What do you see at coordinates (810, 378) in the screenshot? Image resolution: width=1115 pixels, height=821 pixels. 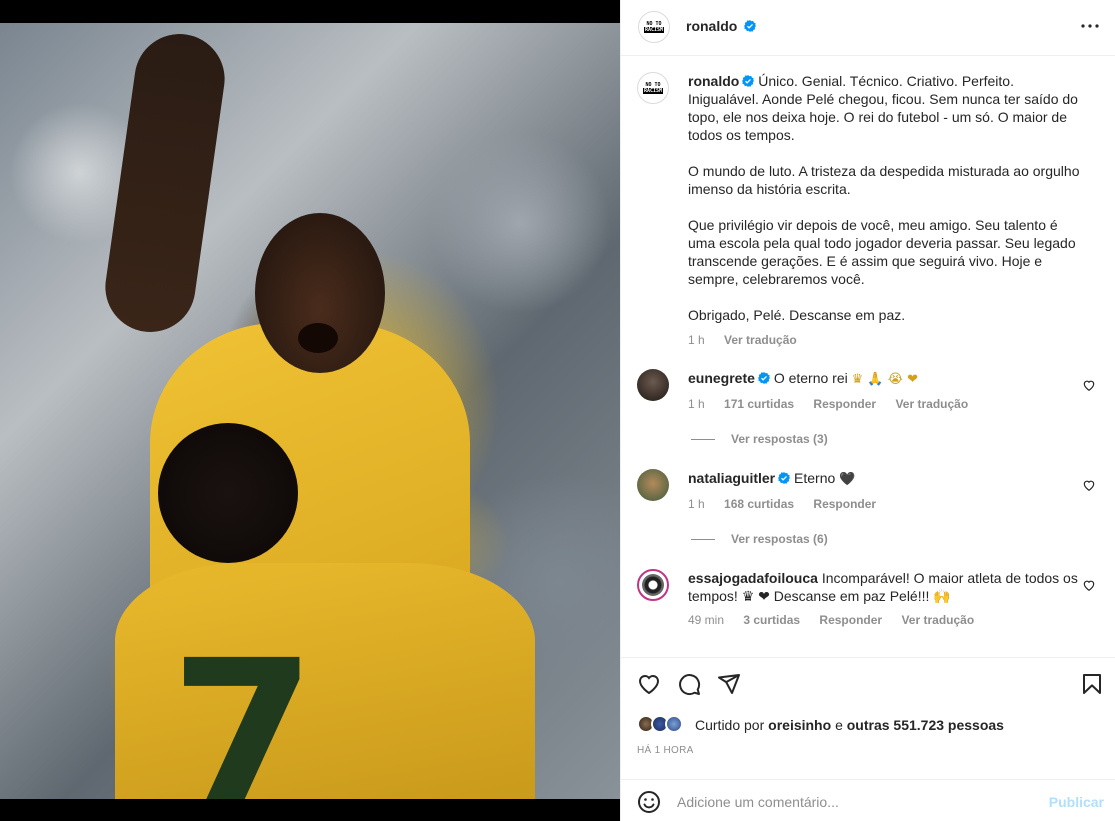 I see `comment-text: O eterno rei` at bounding box center [810, 378].